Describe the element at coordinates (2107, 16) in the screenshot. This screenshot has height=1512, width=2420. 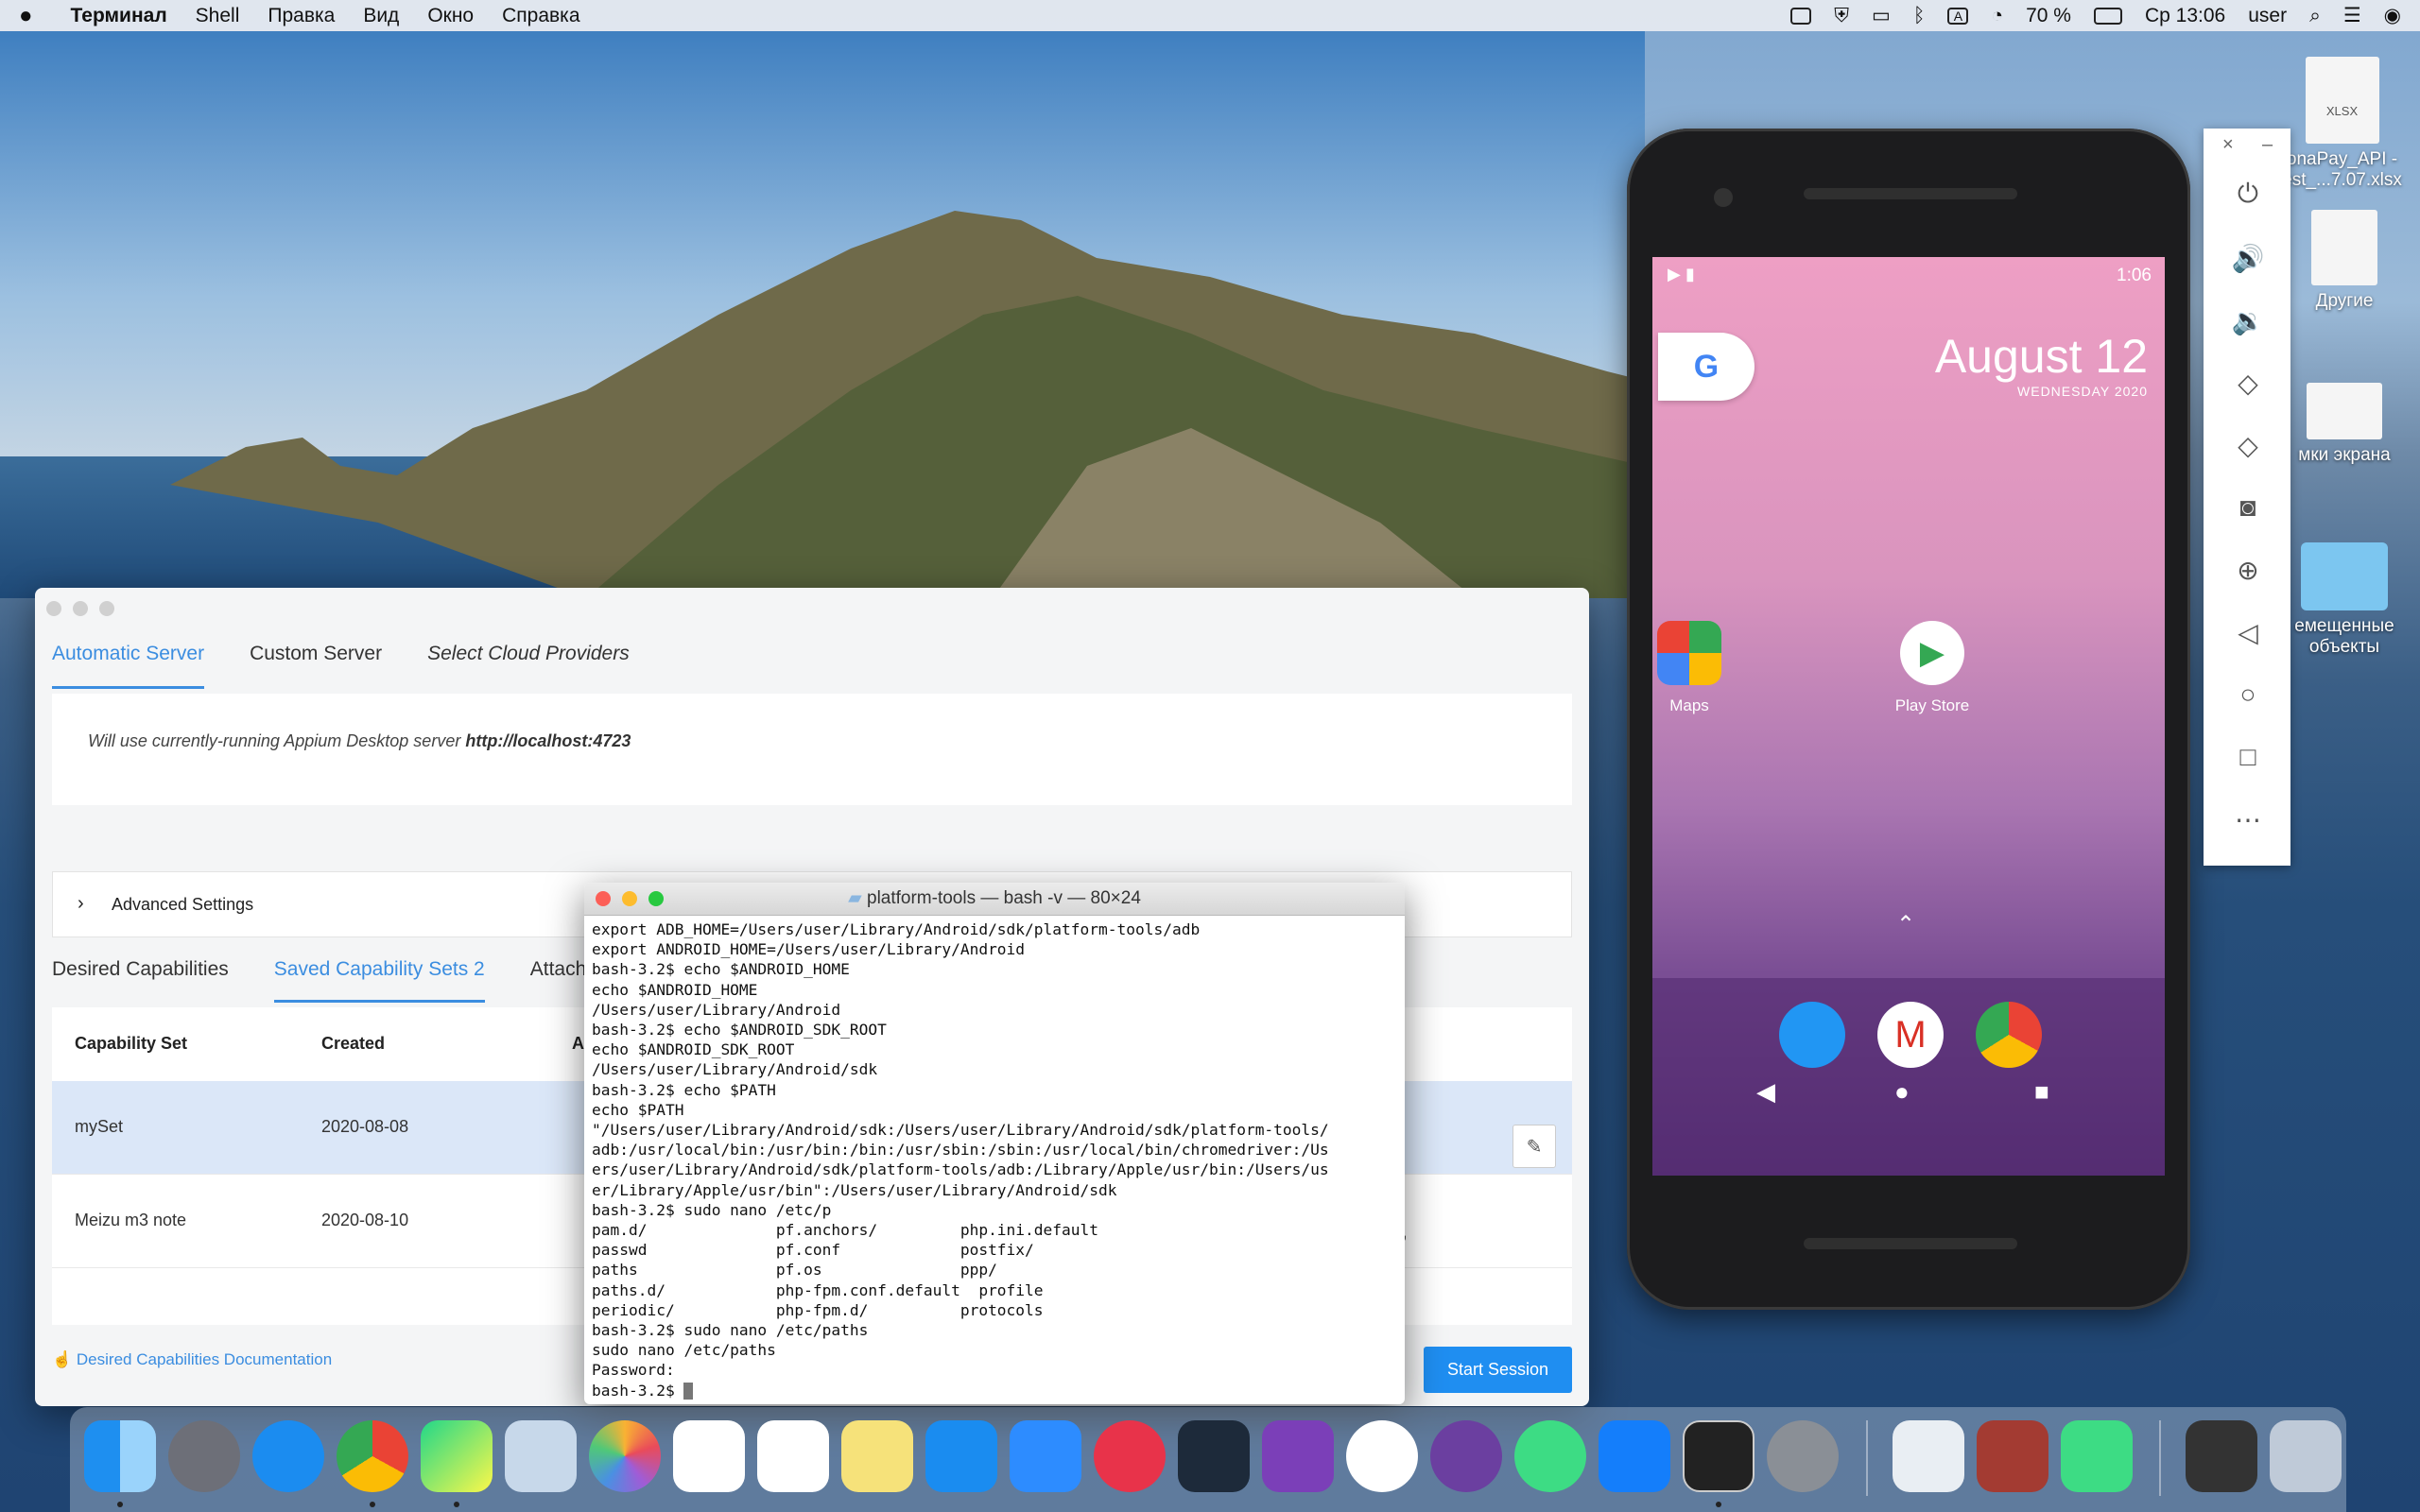
I see `battery-icon` at that location.